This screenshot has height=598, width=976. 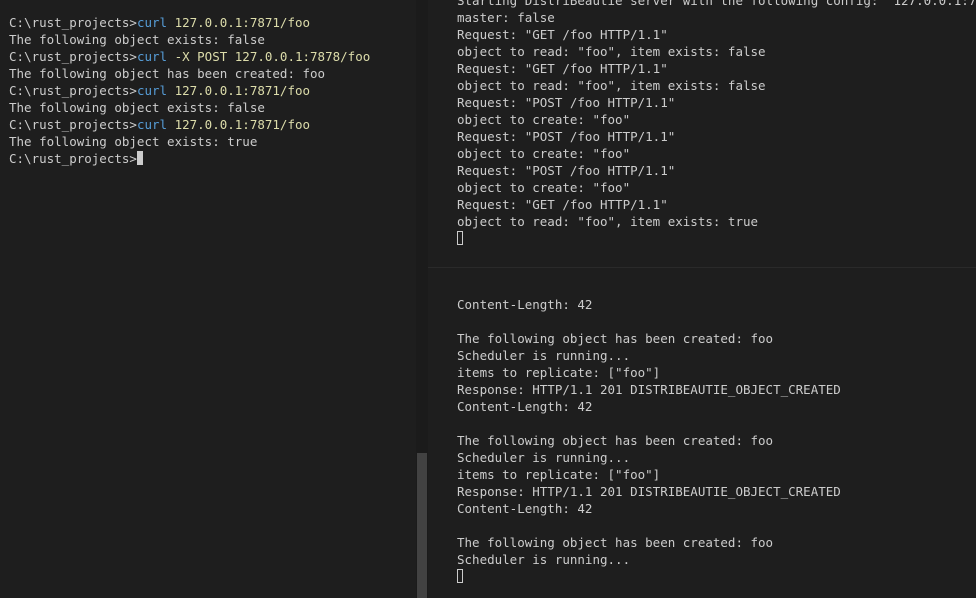 I want to click on output-line: master: false, so click(x=506, y=17).